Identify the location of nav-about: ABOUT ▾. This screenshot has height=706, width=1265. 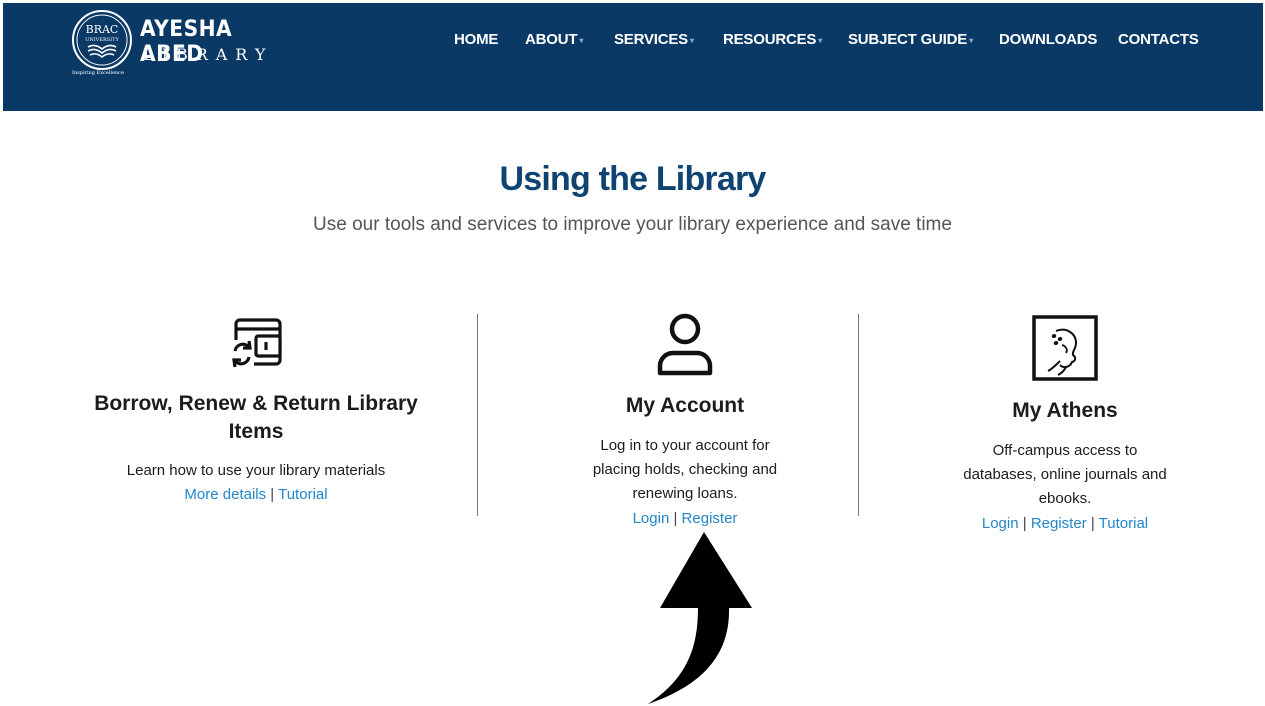
(554, 39).